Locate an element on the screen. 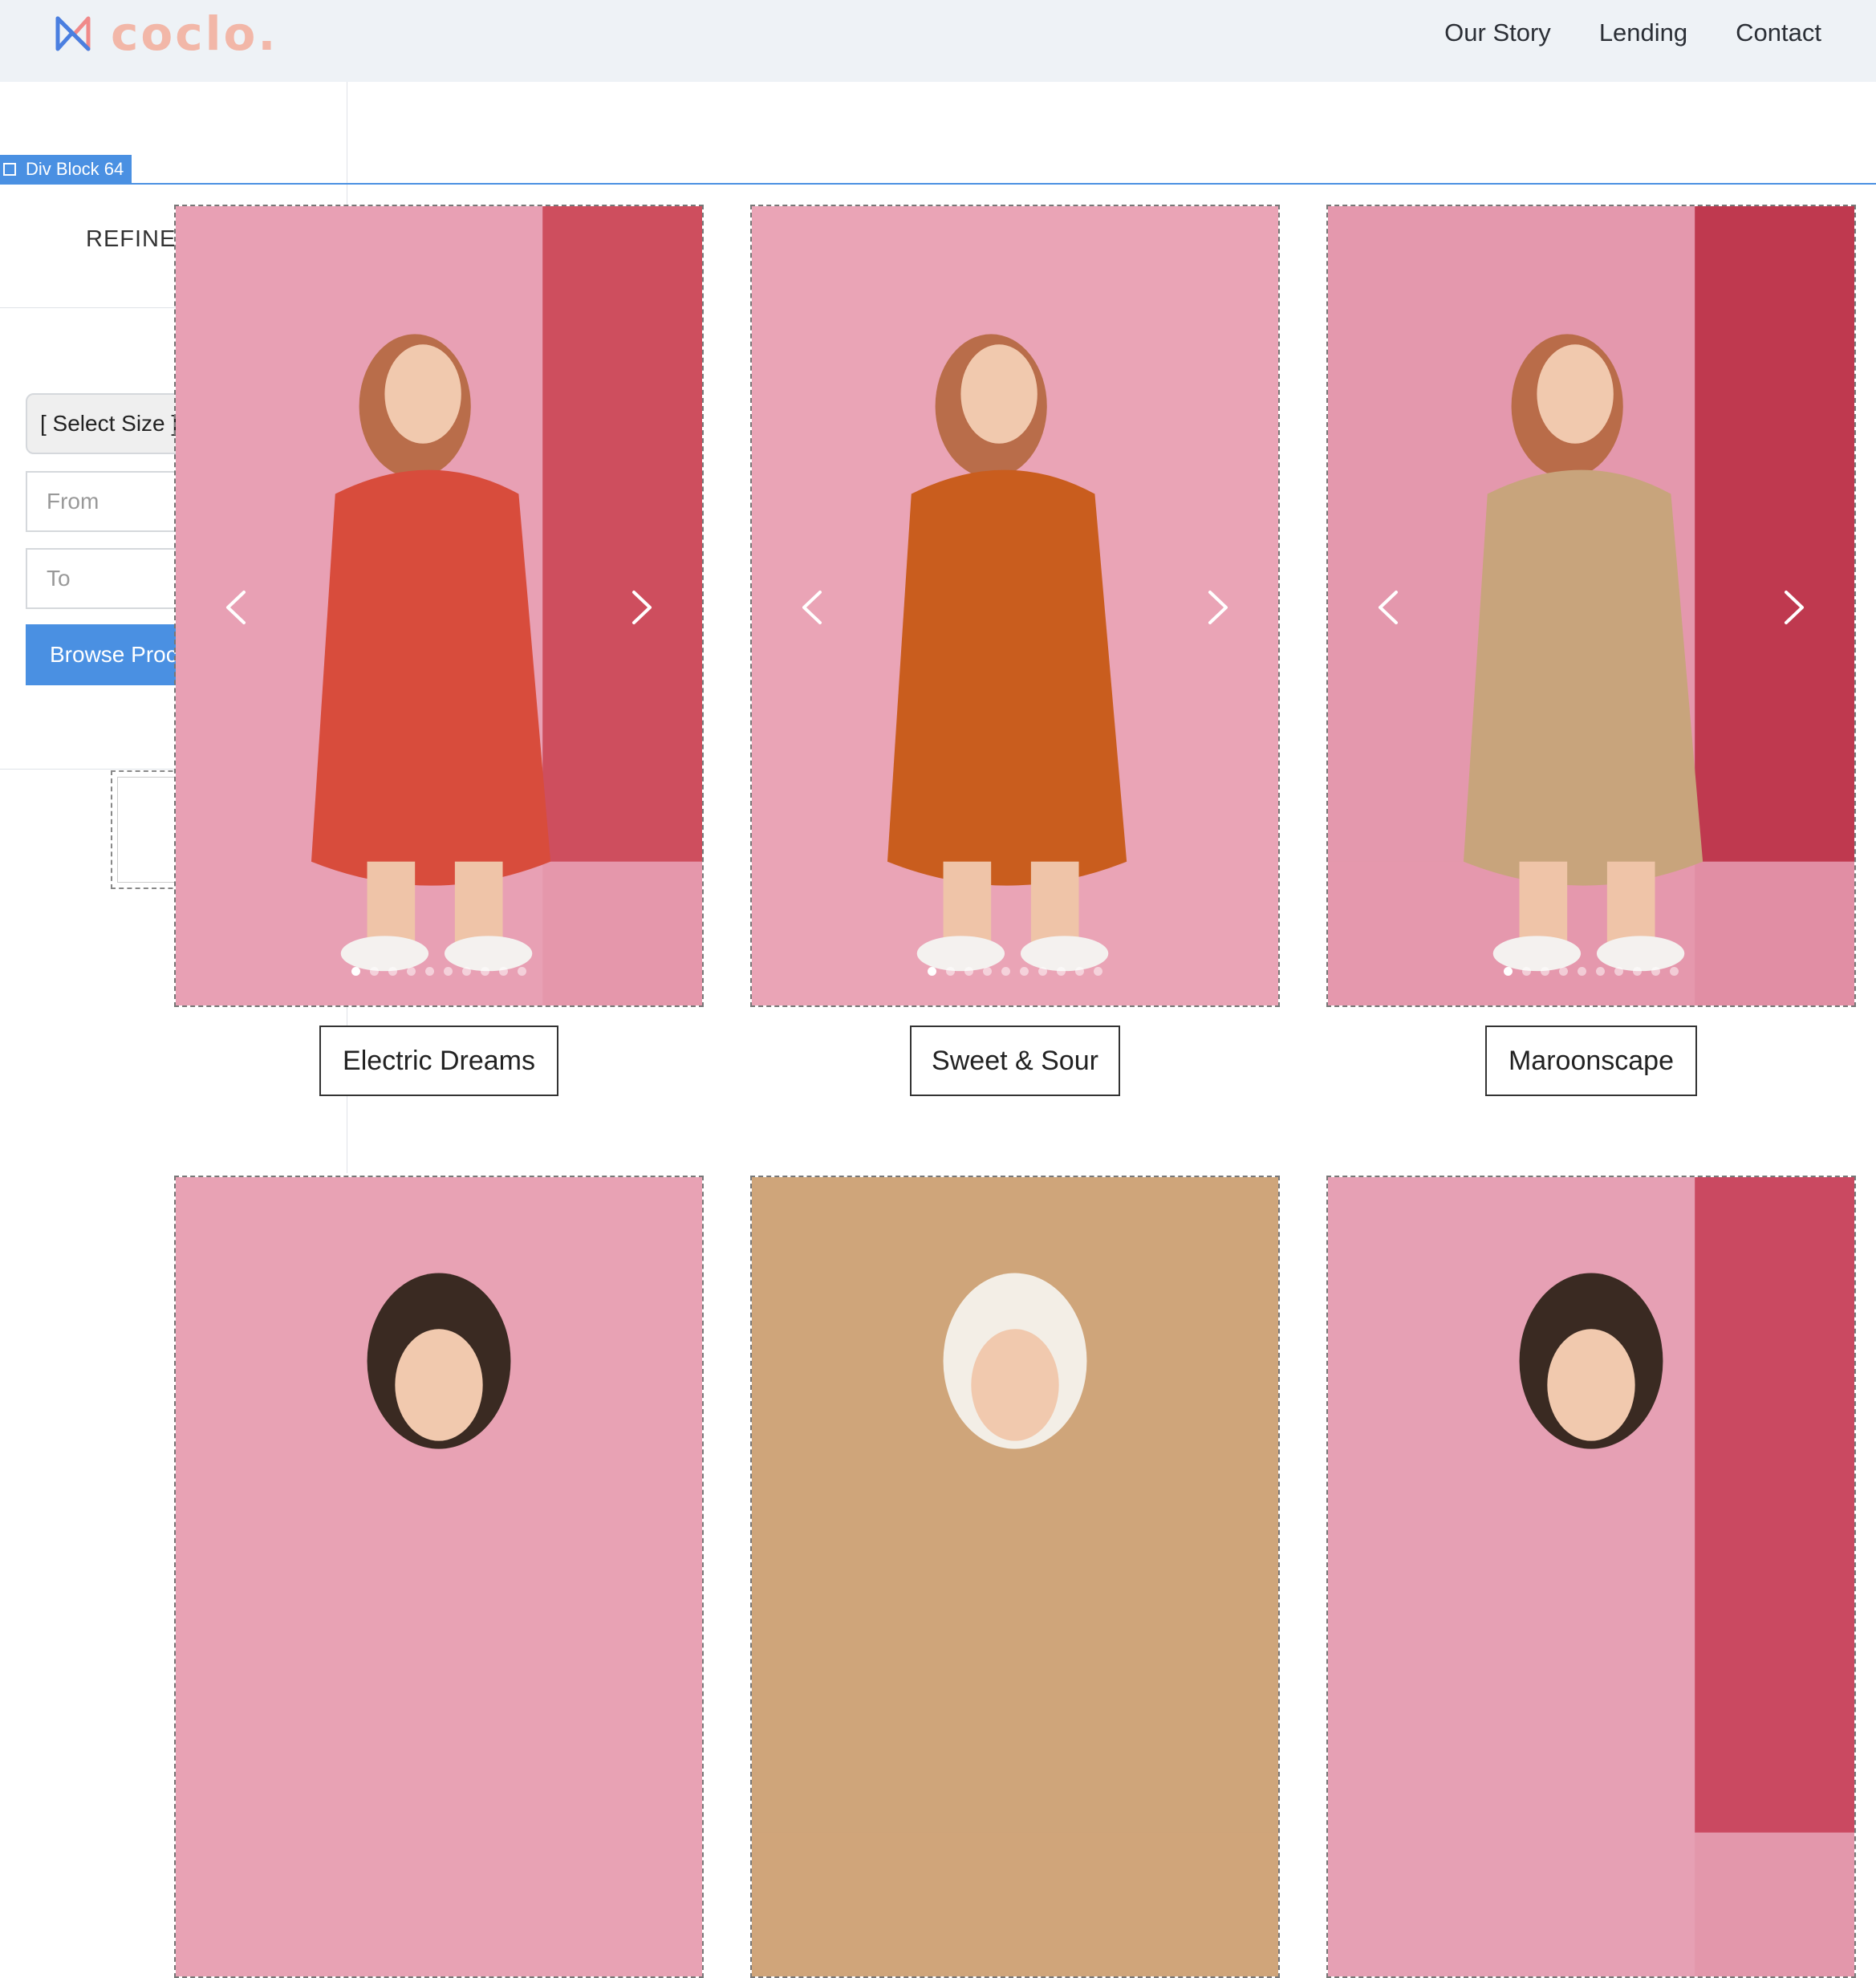 The width and height of the screenshot is (1876, 1978). main-nav: Our Story Lending Contact is located at coordinates (1608, 33).